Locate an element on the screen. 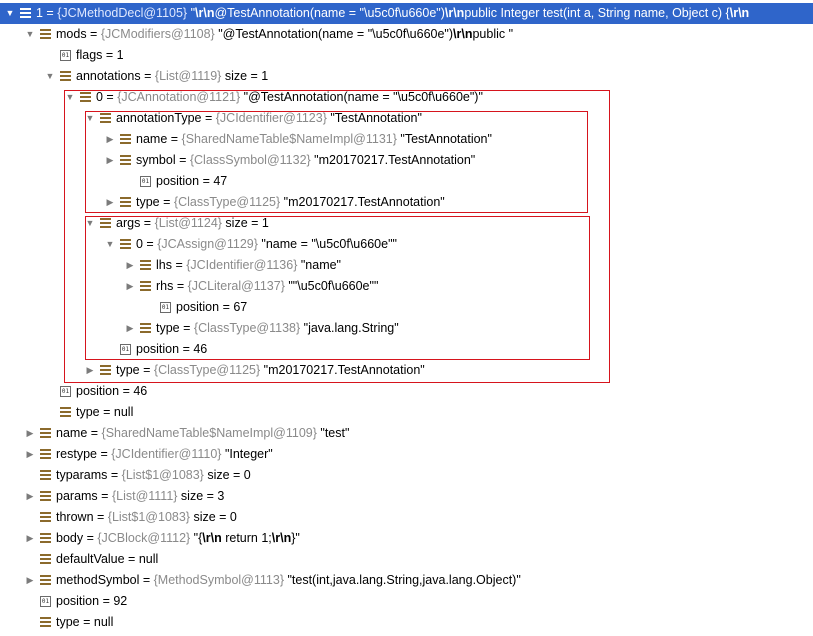 The width and height of the screenshot is (813, 636). primitive-field-icon: 01 is located at coordinates (165, 307).